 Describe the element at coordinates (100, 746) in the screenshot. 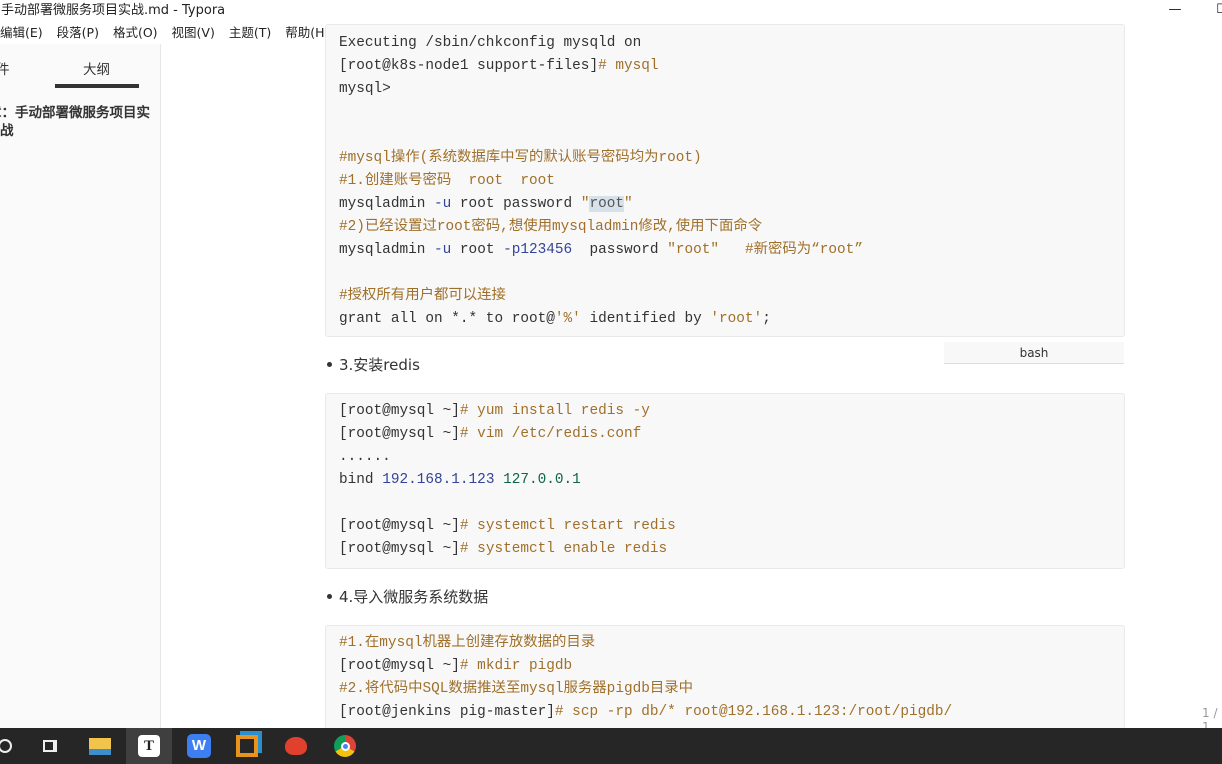

I see `file-explorer-icon` at that location.